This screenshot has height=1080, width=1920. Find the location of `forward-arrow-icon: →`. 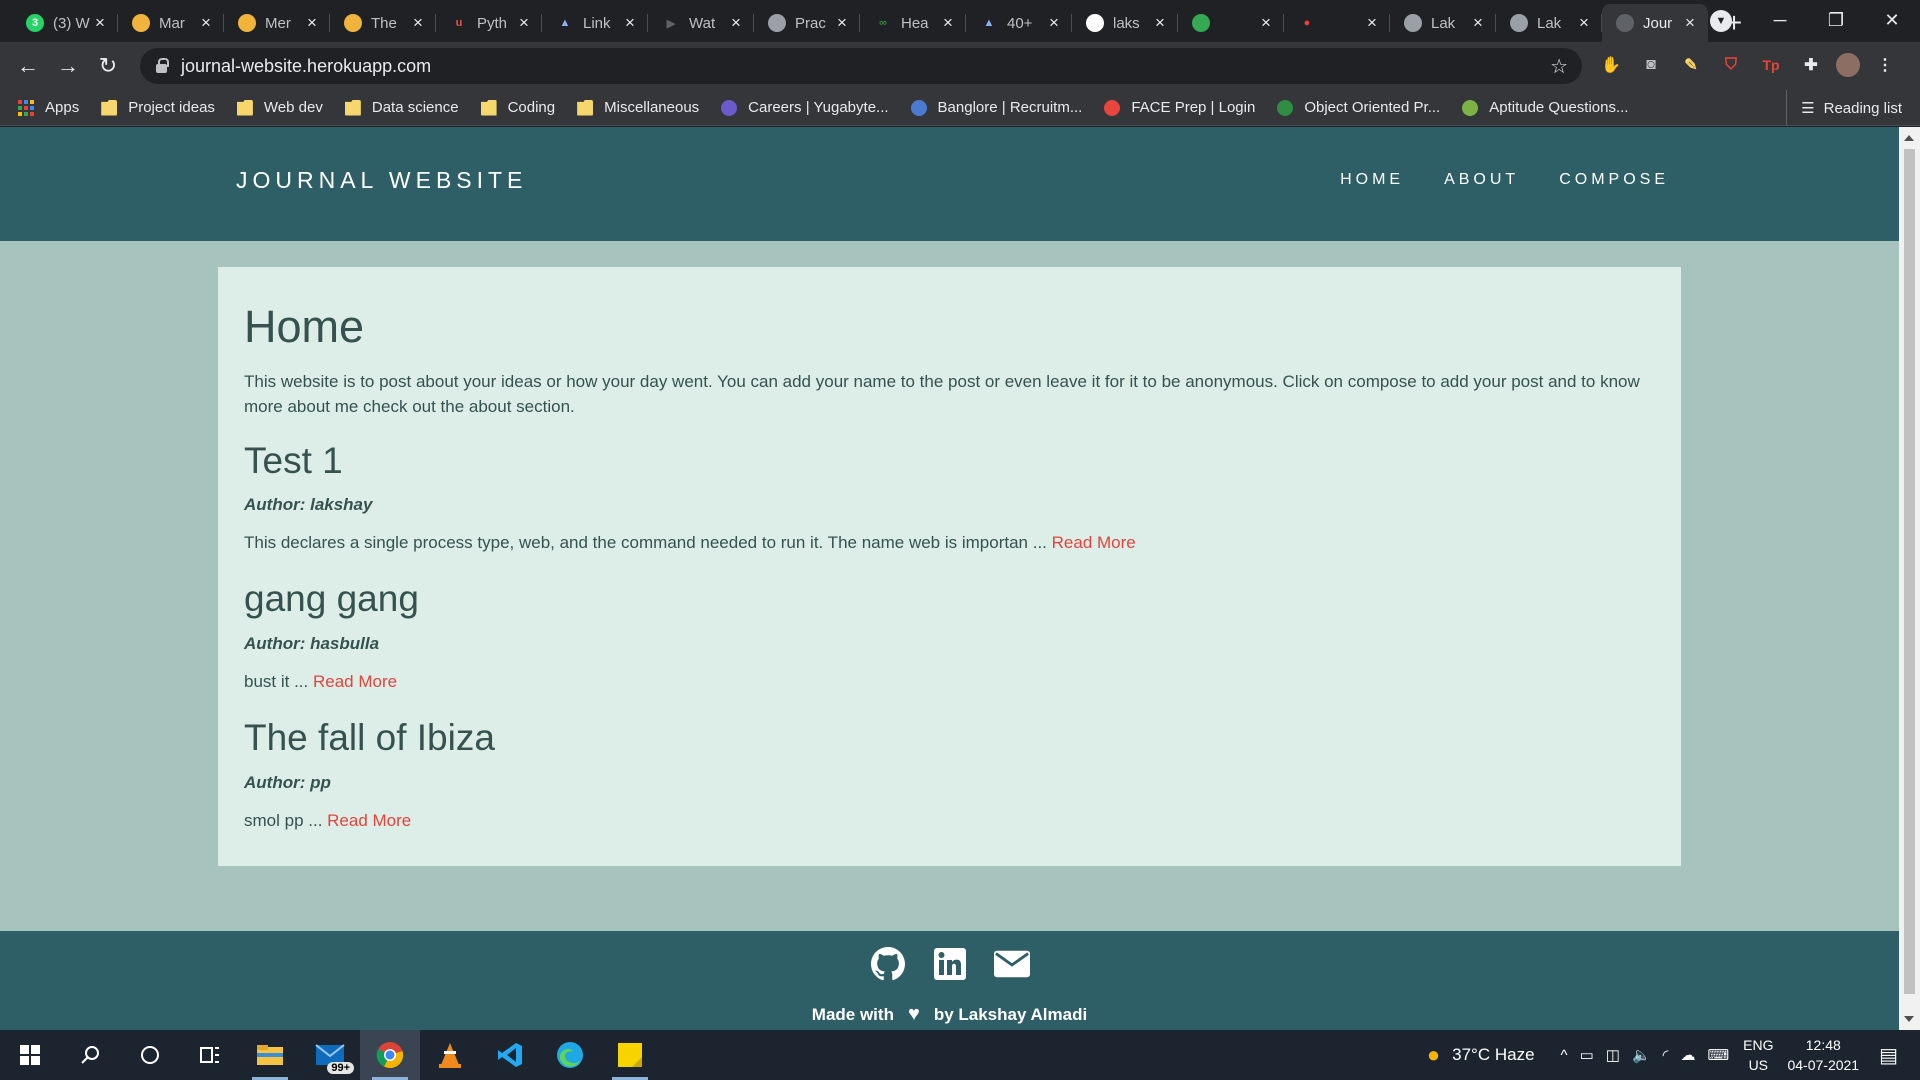

forward-arrow-icon: → is located at coordinates (68, 66).